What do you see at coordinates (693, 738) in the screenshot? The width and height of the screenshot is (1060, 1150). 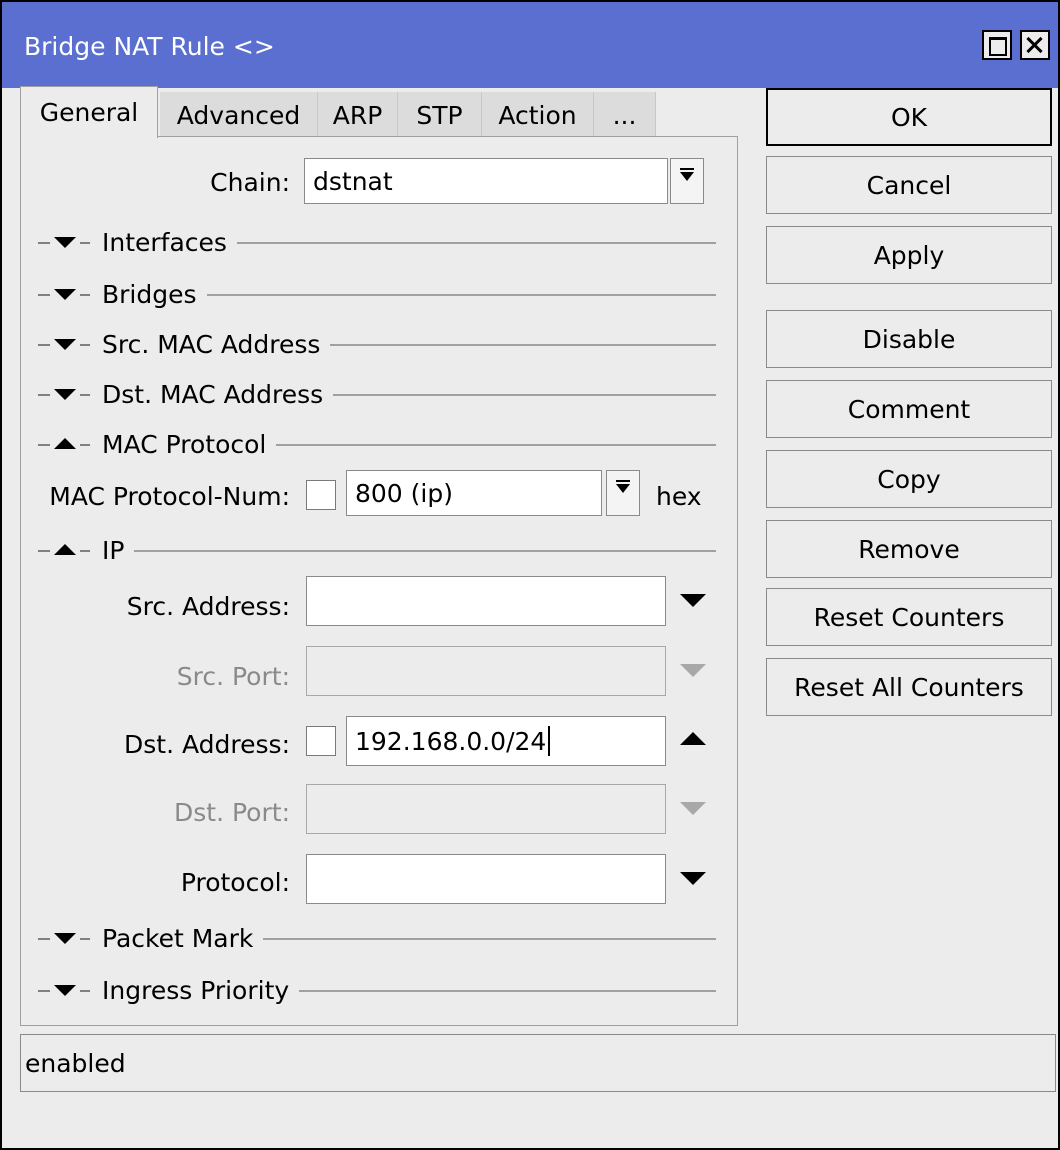 I see `collapse-dst-address-icon` at bounding box center [693, 738].